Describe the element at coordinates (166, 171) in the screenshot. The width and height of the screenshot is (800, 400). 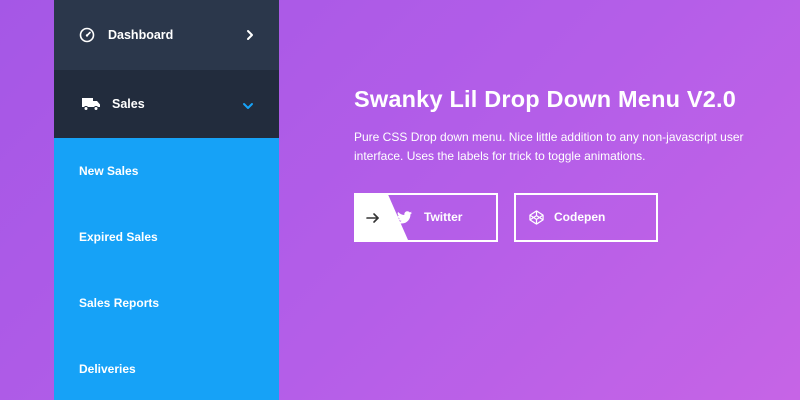
I see `submenu-item-new-sales: New Sales` at that location.